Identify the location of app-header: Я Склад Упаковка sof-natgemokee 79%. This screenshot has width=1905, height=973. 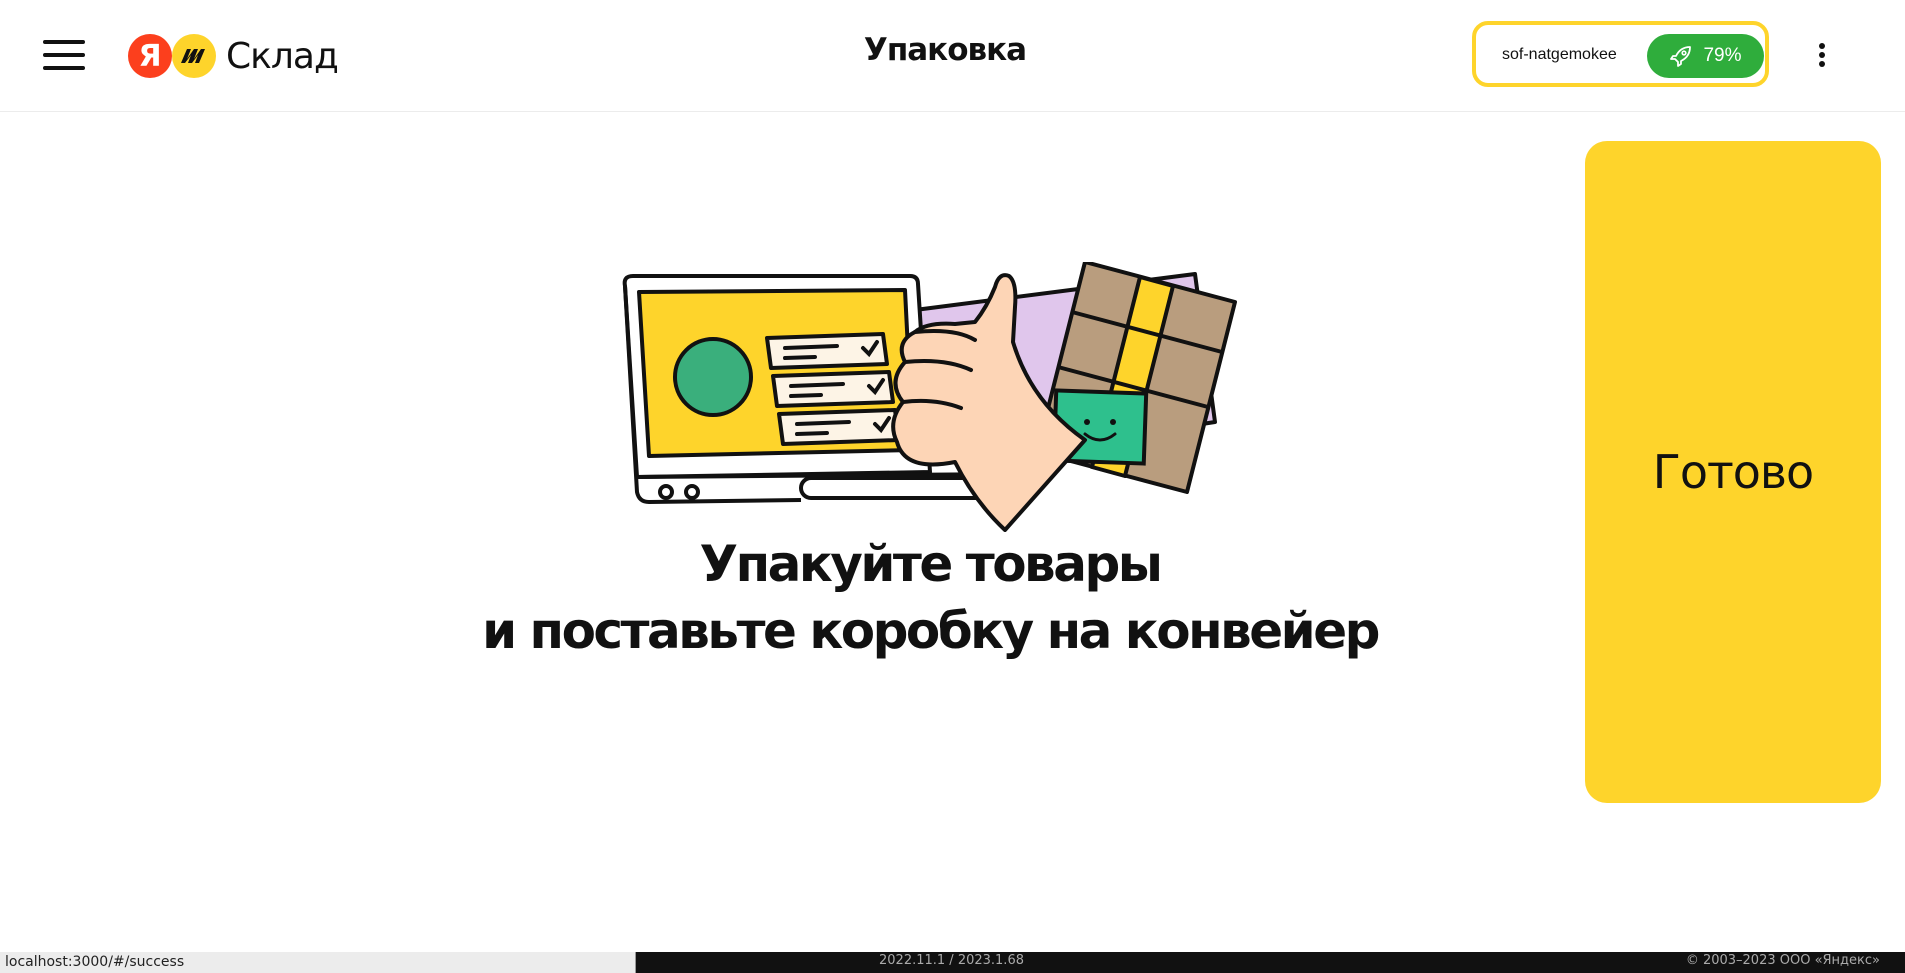
(952, 56).